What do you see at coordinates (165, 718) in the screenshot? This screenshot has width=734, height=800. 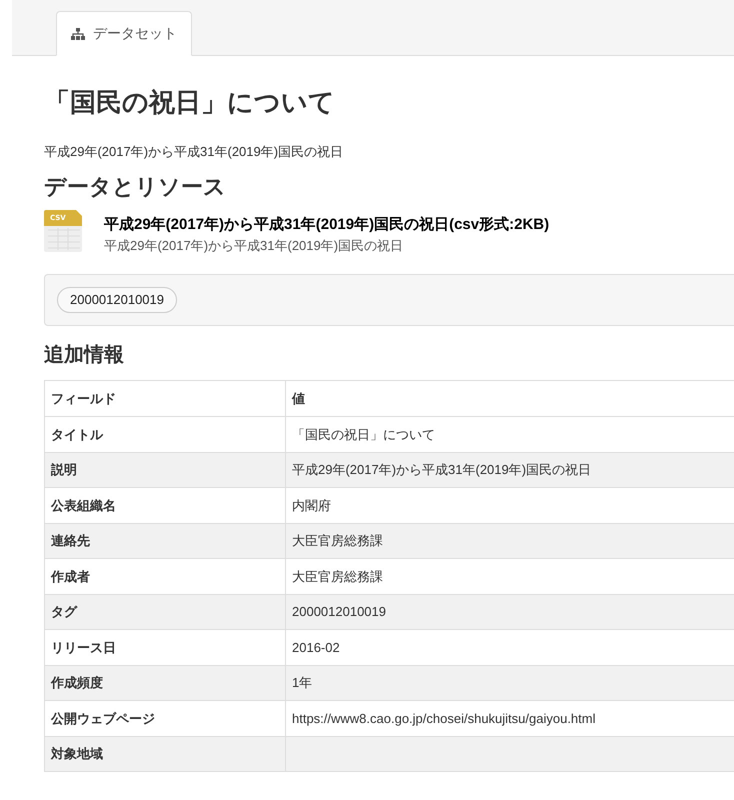 I see `field-name-cell: 公開ウェブページ` at bounding box center [165, 718].